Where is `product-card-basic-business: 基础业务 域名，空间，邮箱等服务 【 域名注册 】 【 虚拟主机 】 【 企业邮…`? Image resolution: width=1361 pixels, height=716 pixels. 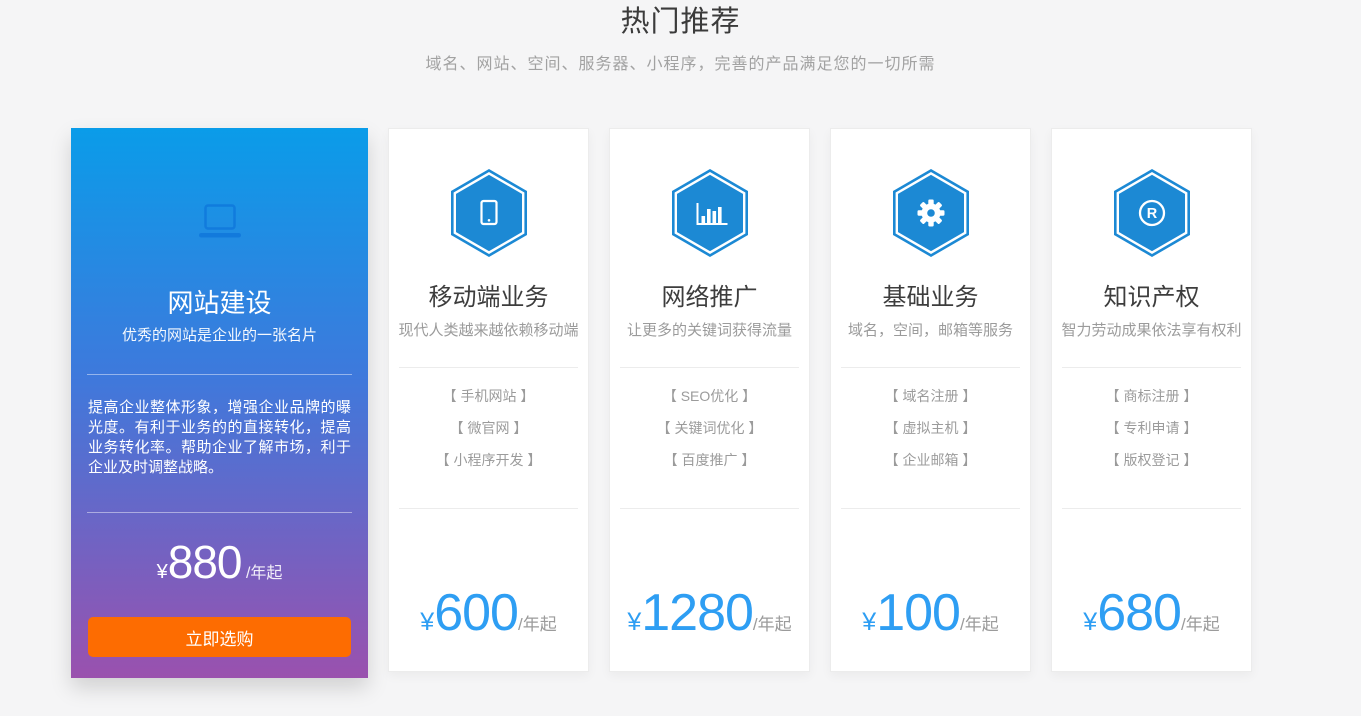
product-card-basic-business: 基础业务 域名，空间，邮箱等服务 【 域名注册 】 【 虚拟主机 】 【 企业邮… is located at coordinates (930, 400).